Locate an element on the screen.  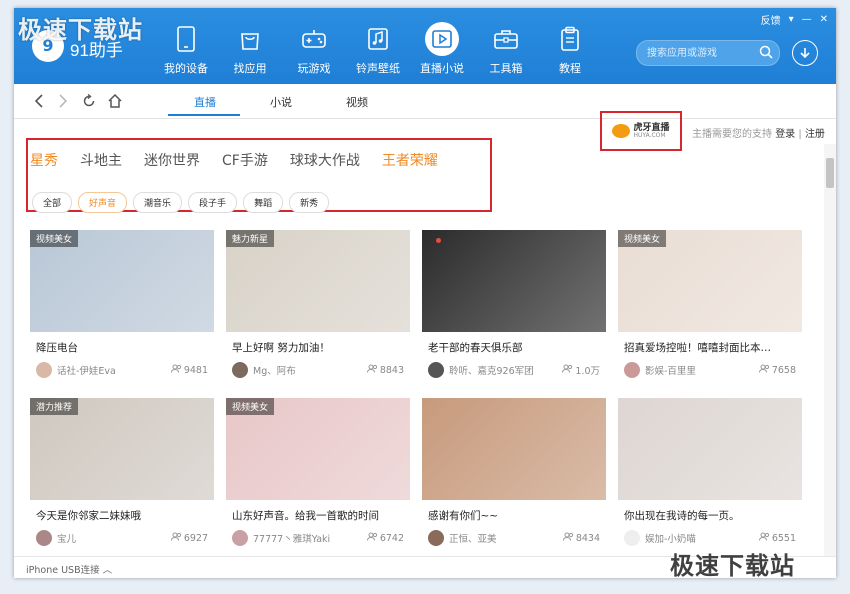
close-icon: ✕ is located at coordinates (824, 19).